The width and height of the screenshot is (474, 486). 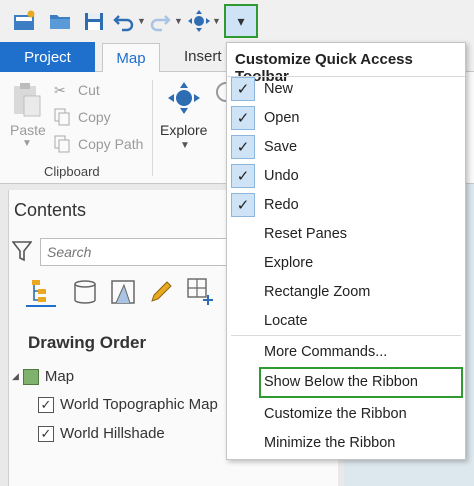 I want to click on save-icon, so click(x=94, y=21).